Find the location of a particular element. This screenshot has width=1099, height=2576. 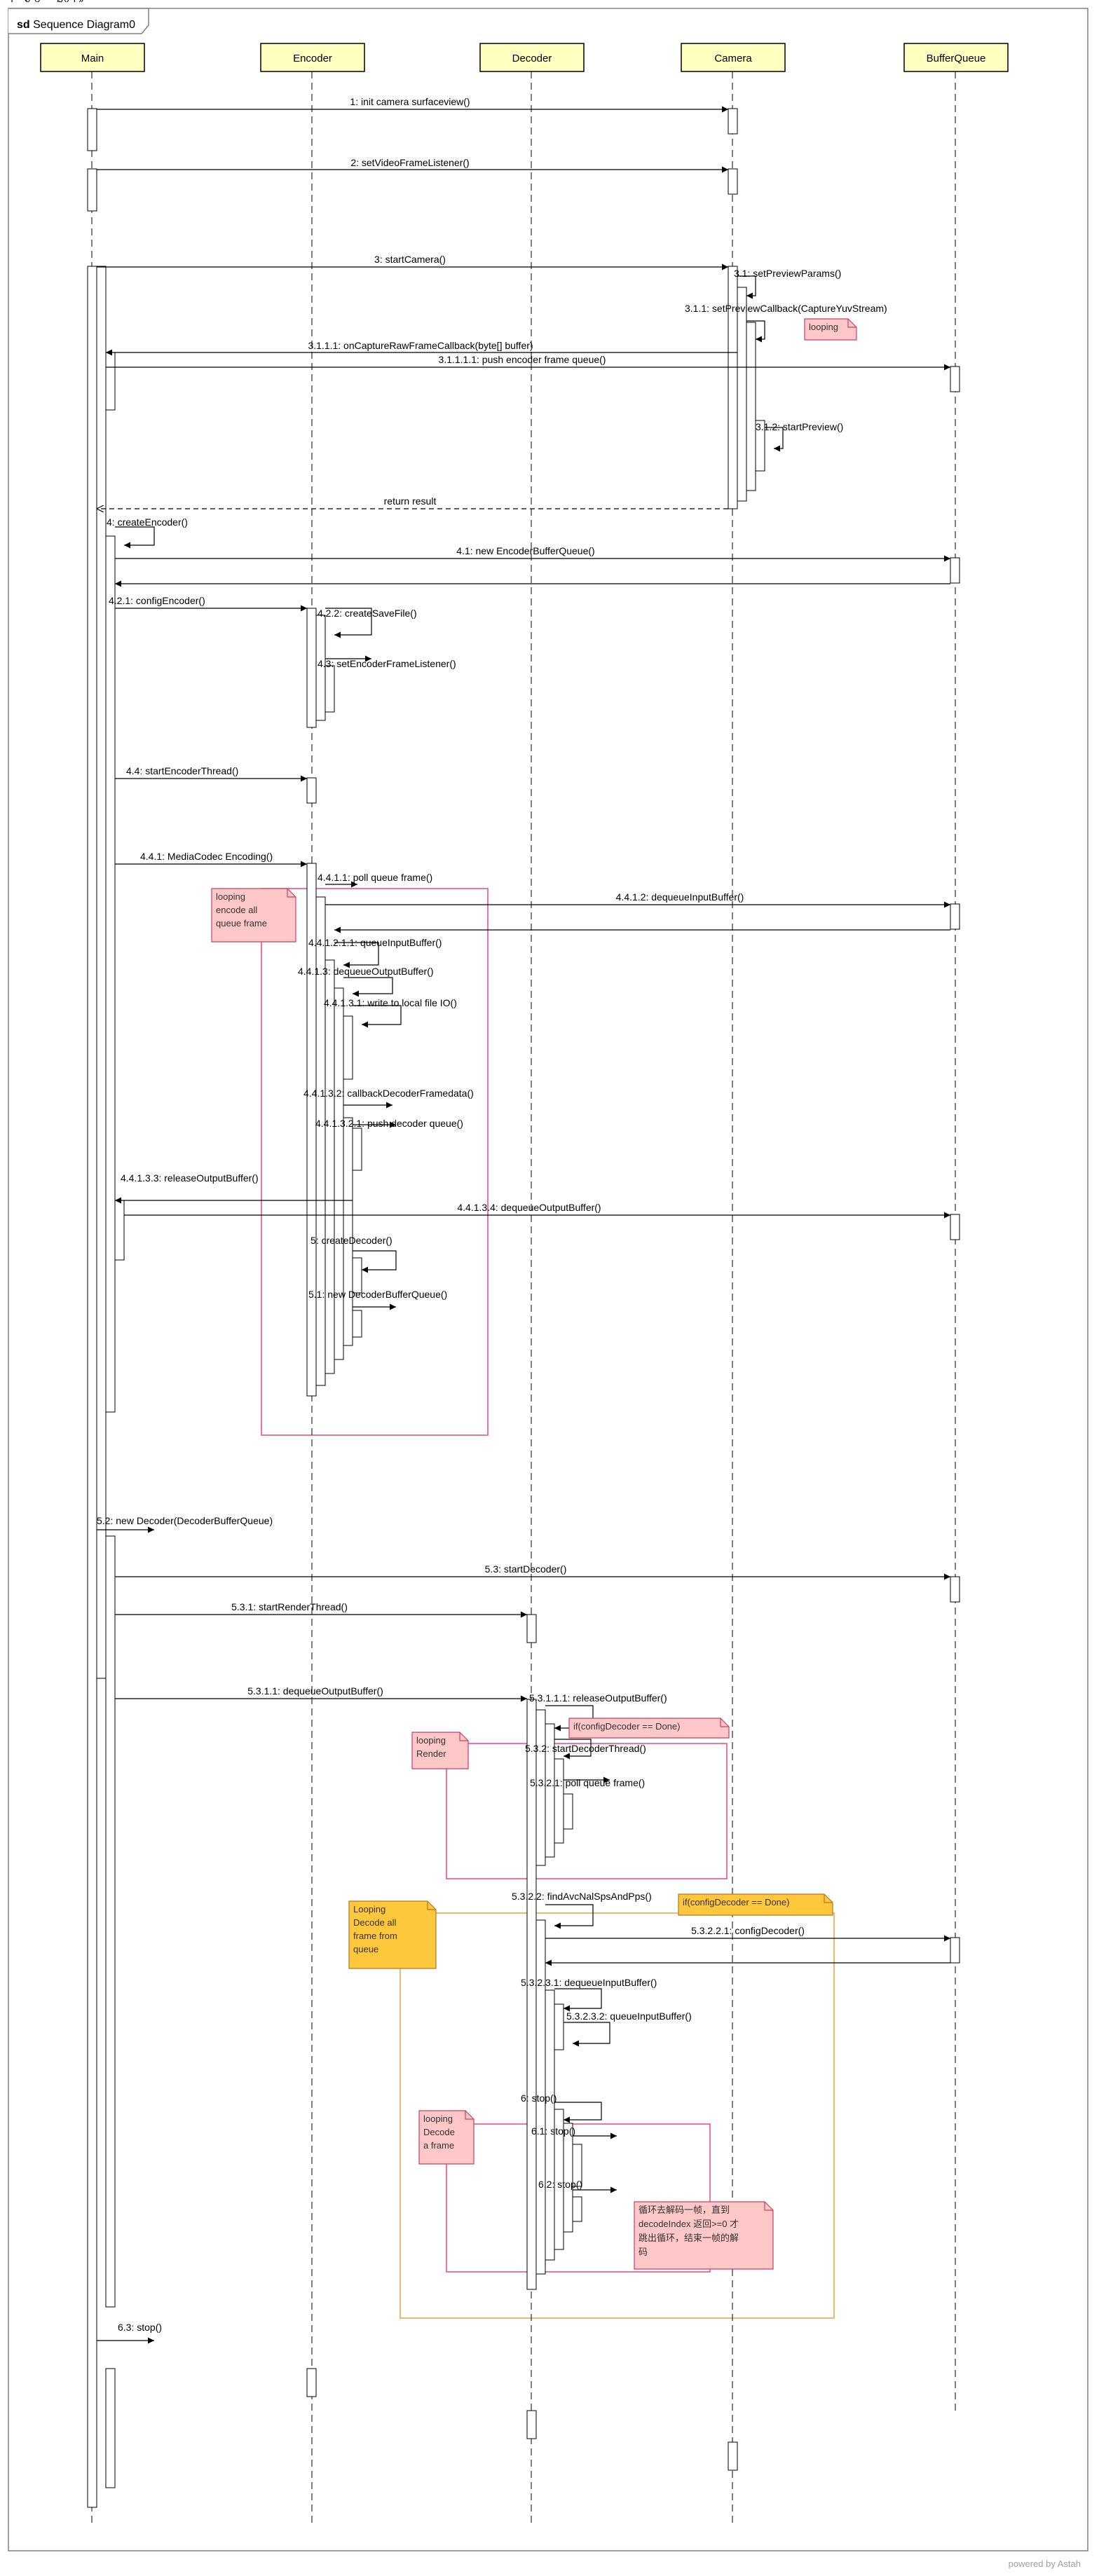

note-encode-loop: looping encode all queue frame is located at coordinates (253, 915).